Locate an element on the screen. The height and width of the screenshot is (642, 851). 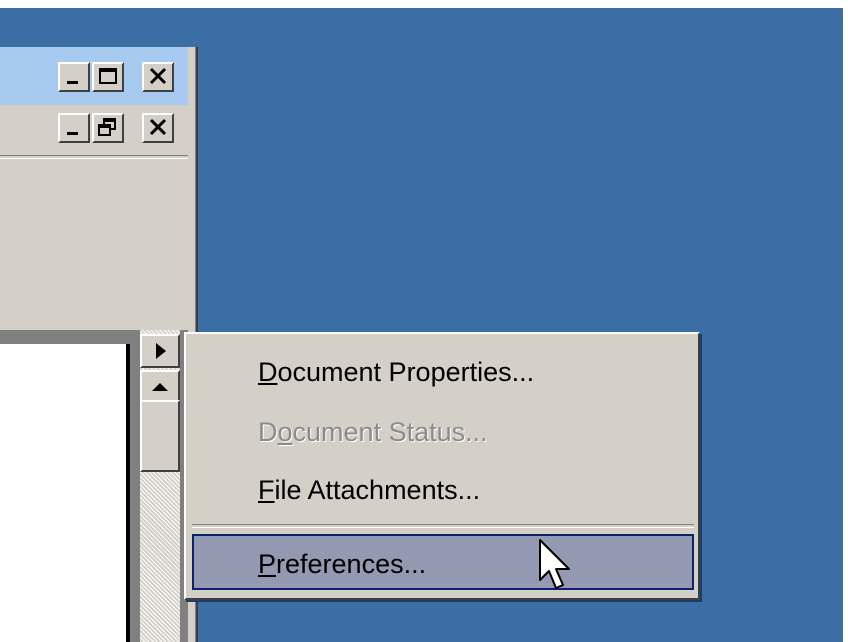
close-button is located at coordinates (158, 77).